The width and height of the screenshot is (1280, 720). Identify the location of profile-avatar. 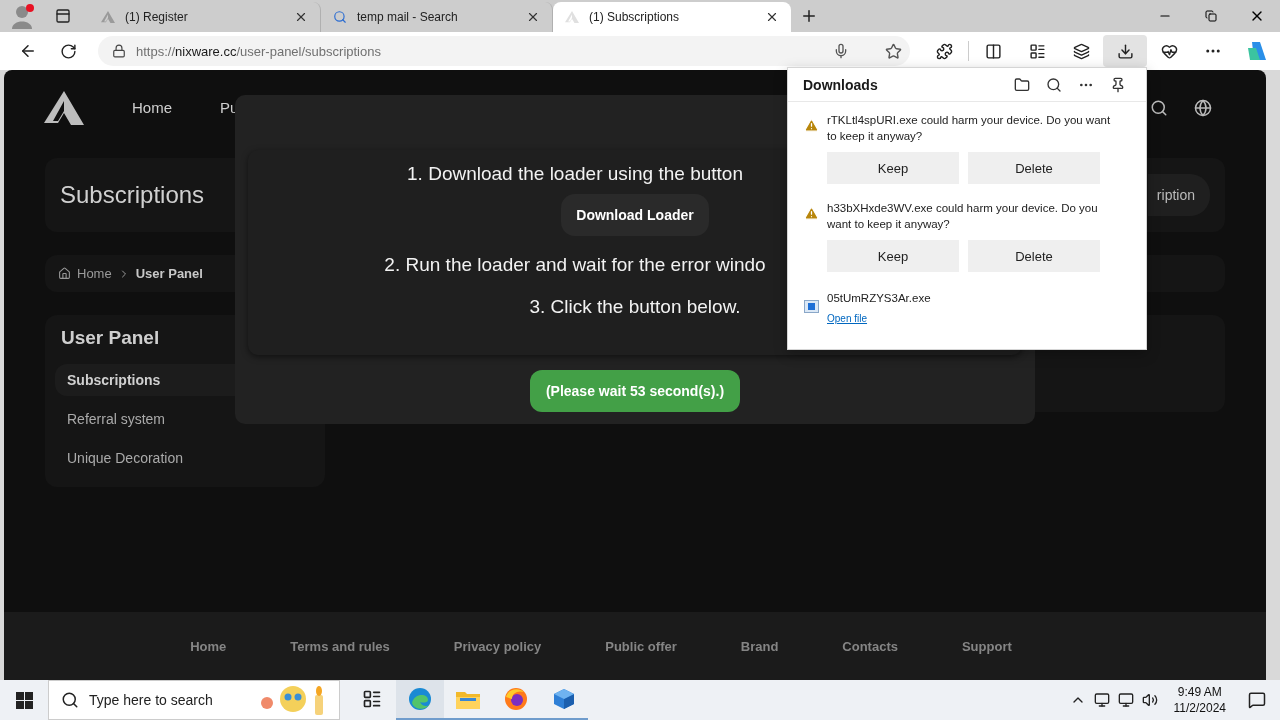
(22, 16).